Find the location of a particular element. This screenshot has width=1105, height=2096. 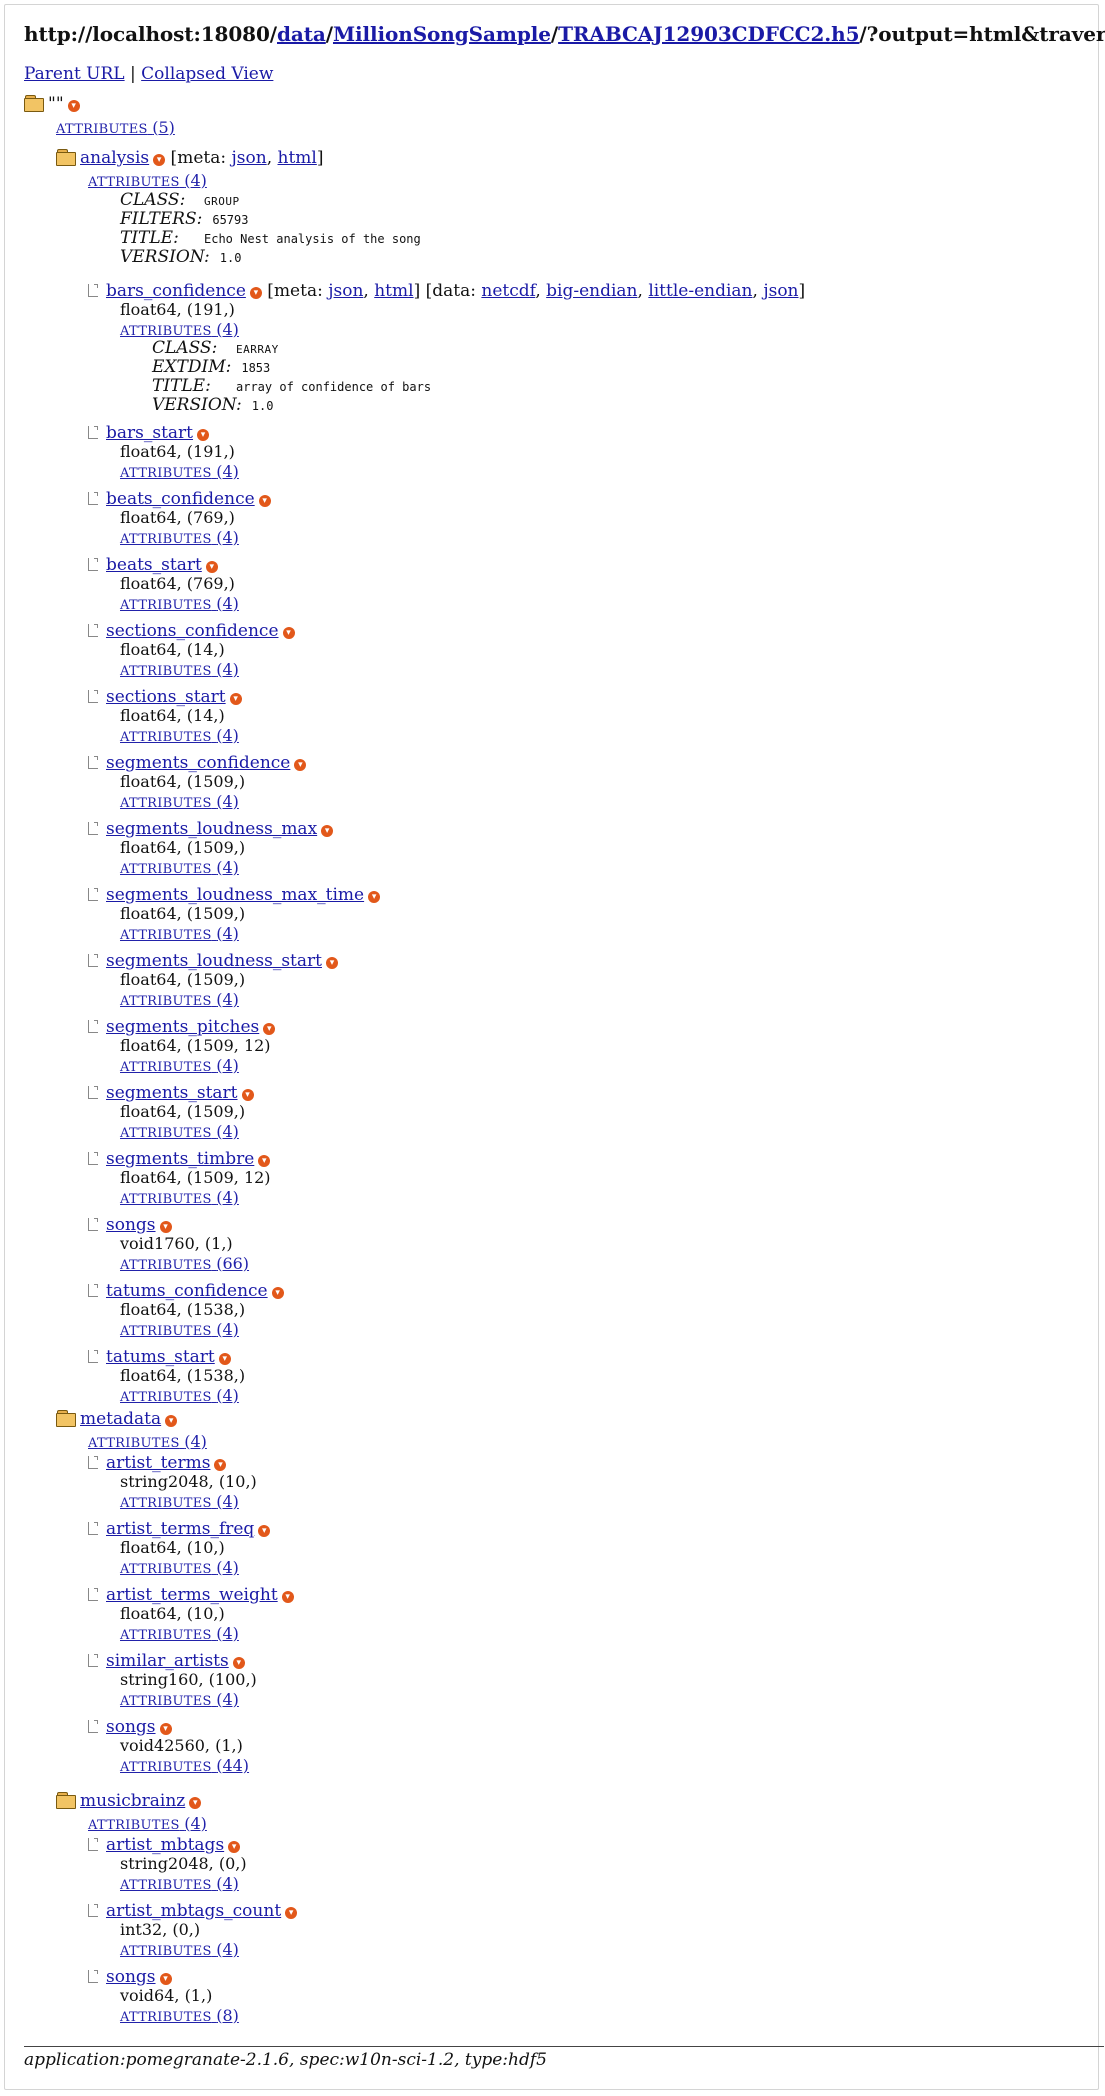

attributes-link: ATTRIBUTES (44) is located at coordinates (184, 1765).